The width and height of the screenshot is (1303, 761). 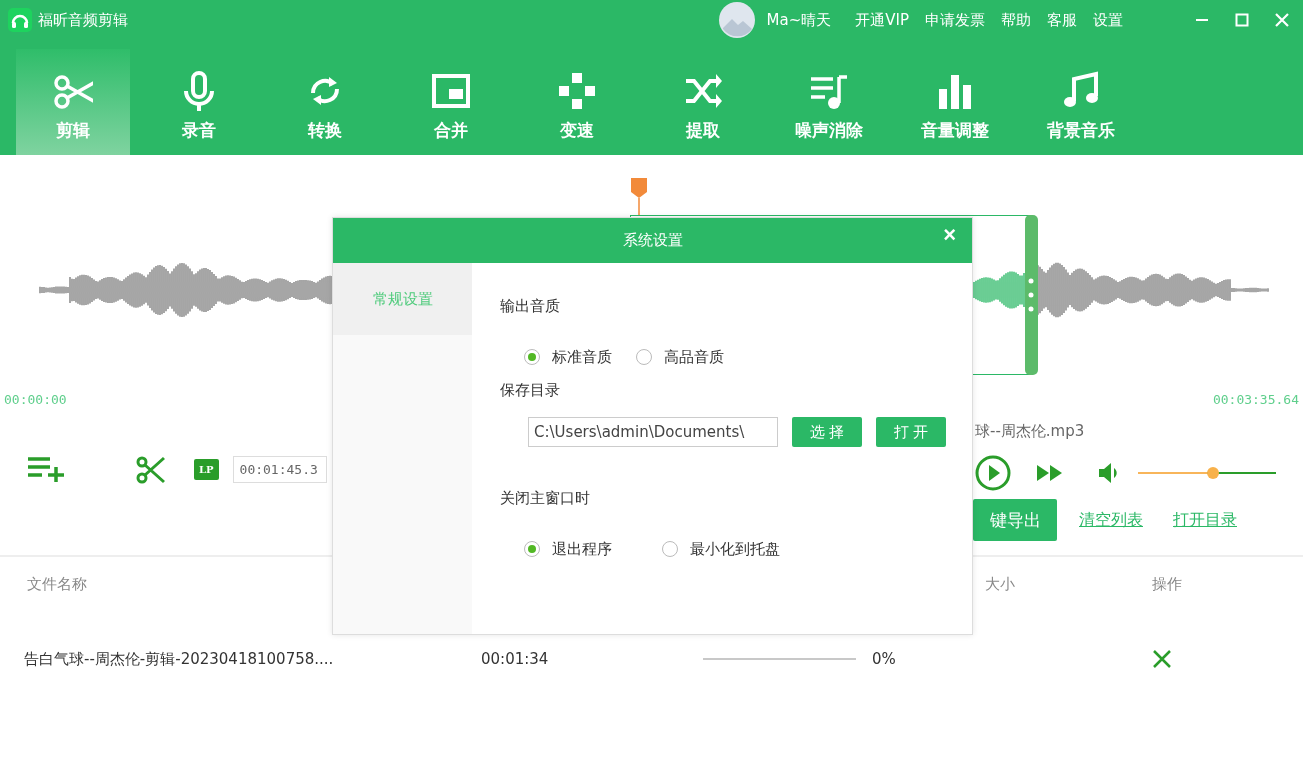 What do you see at coordinates (83, 20) in the screenshot?
I see `app-title: 福昕音频剪辑` at bounding box center [83, 20].